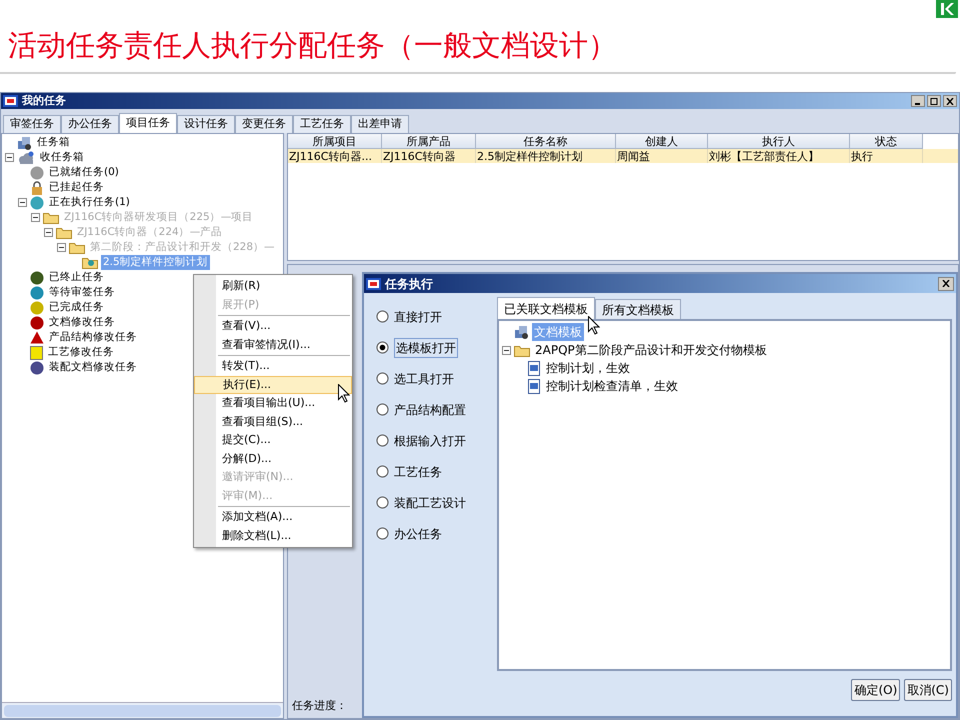 Image resolution: width=960 pixels, height=720 pixels. Describe the element at coordinates (546, 141) in the screenshot. I see `column-header: 任务名称` at that location.